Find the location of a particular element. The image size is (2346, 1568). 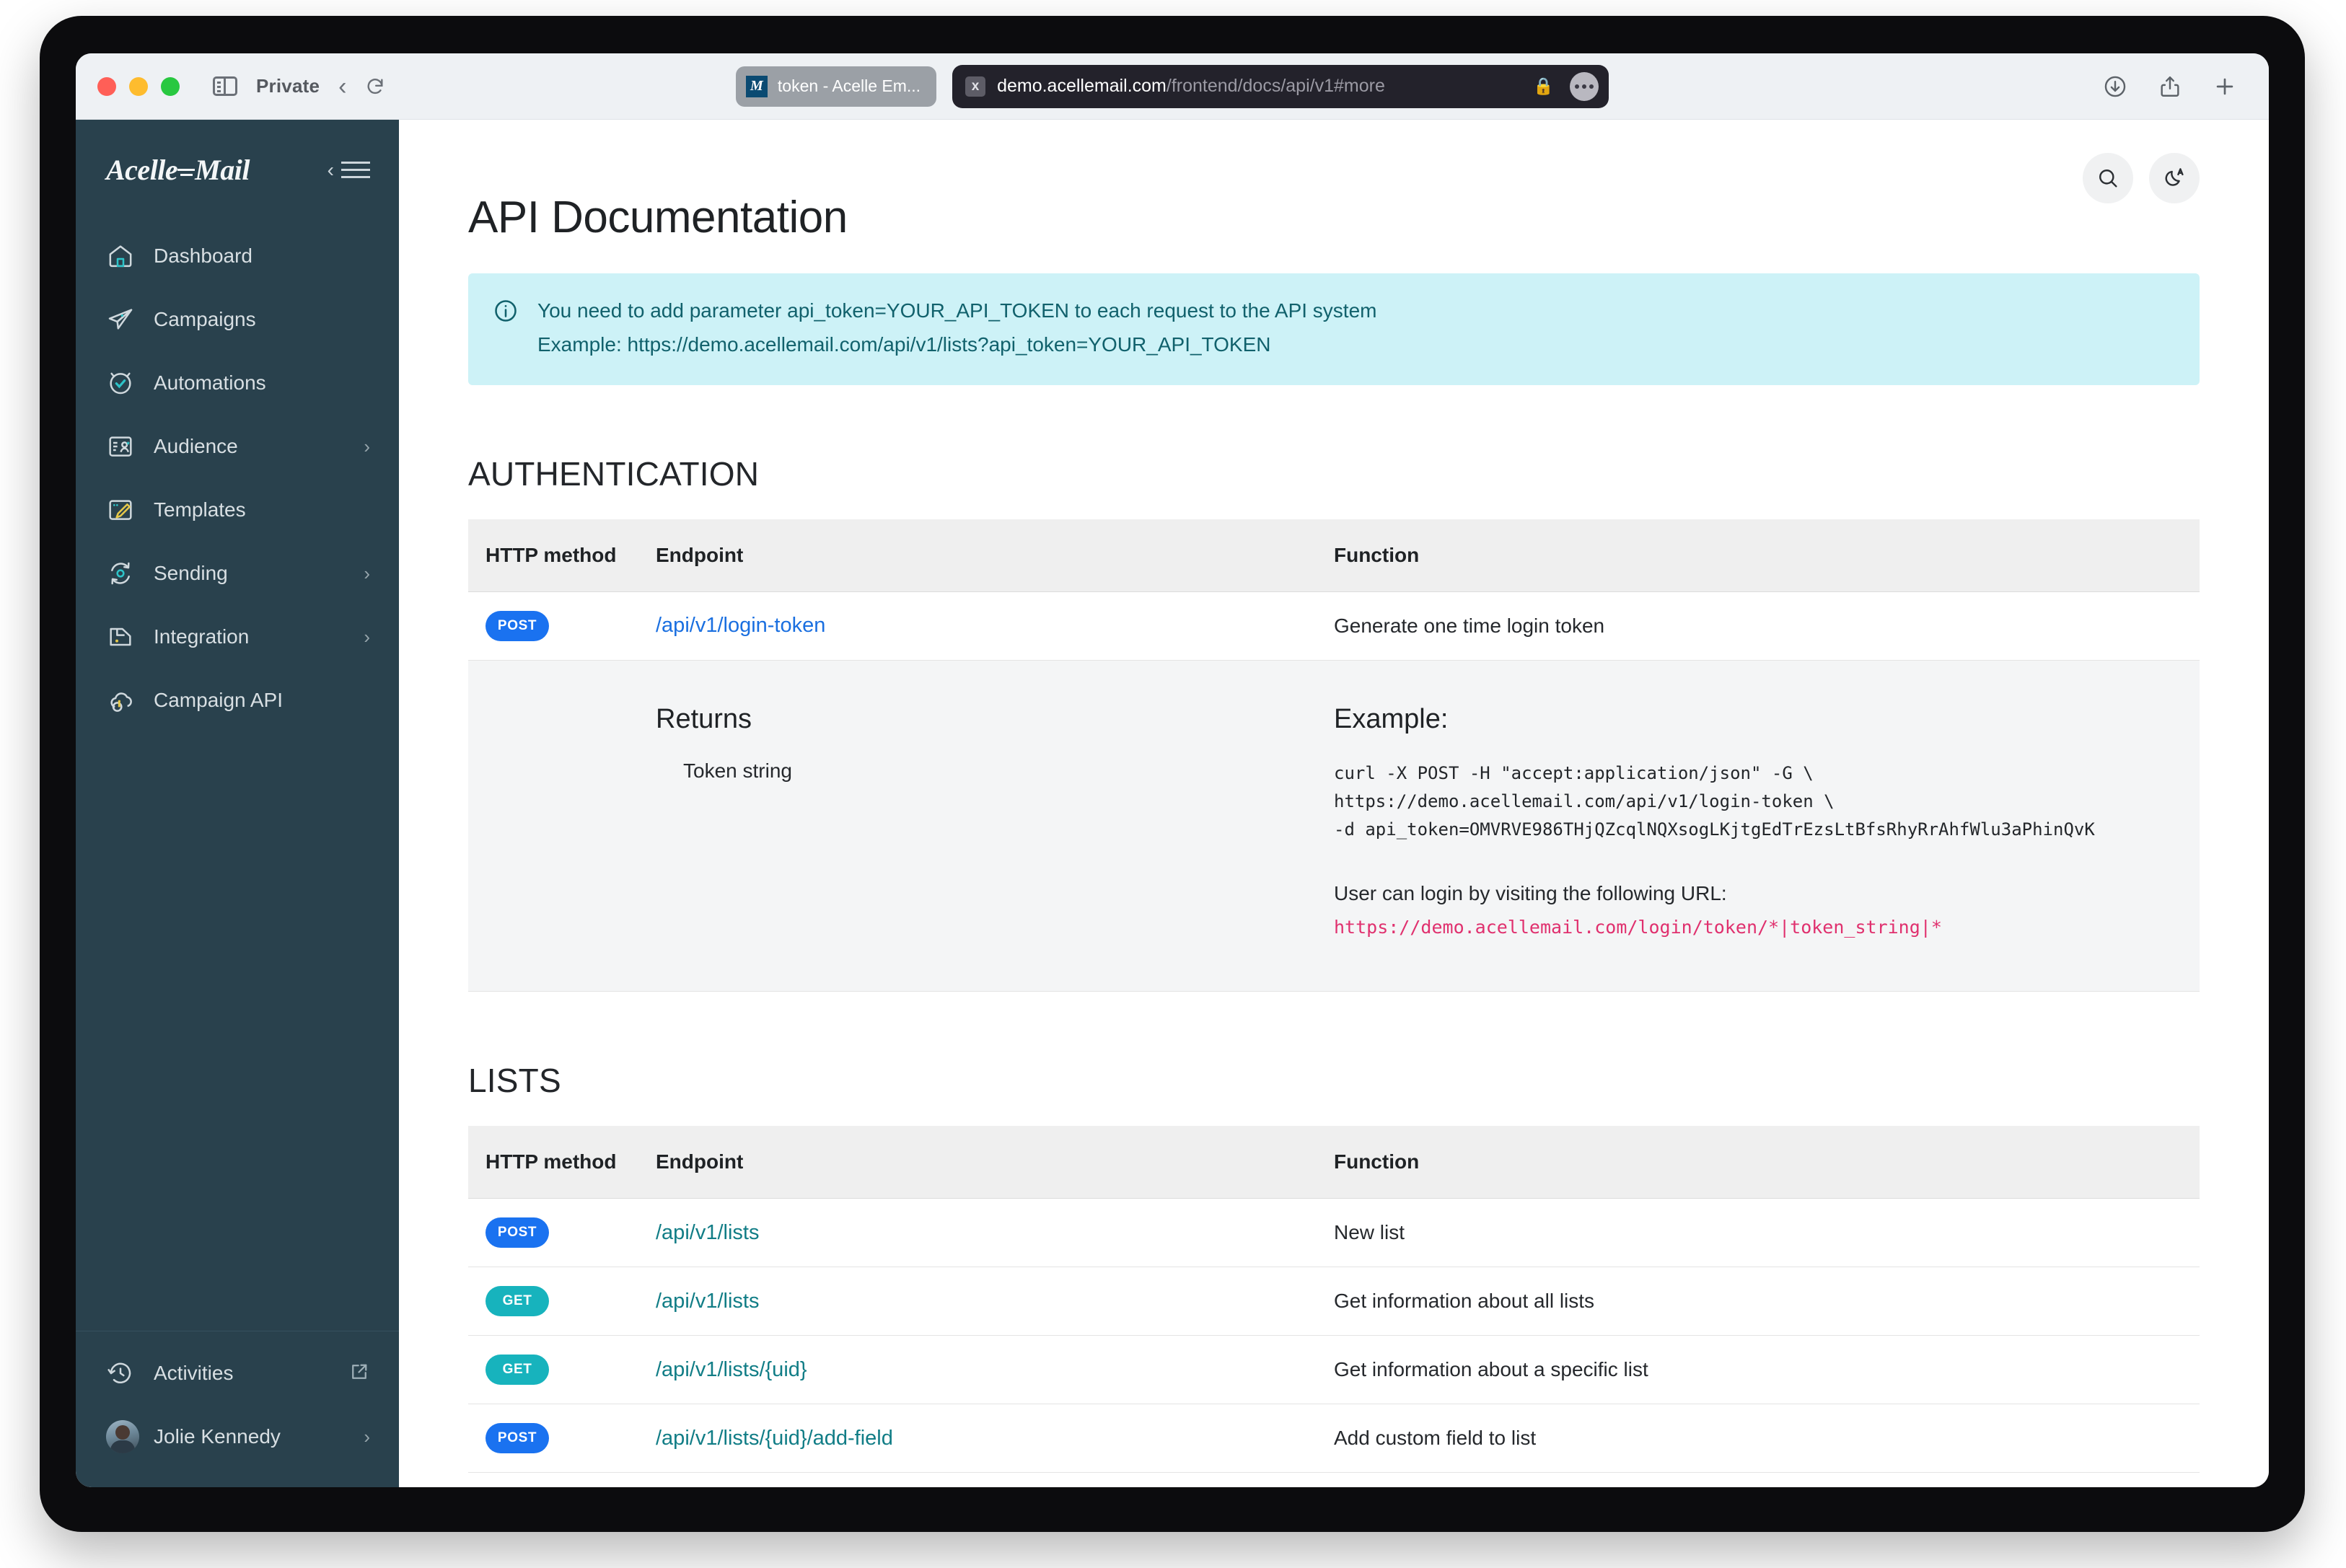

endpoint-link: /api/v1/lists/{uid}/add-field is located at coordinates (775, 1438).